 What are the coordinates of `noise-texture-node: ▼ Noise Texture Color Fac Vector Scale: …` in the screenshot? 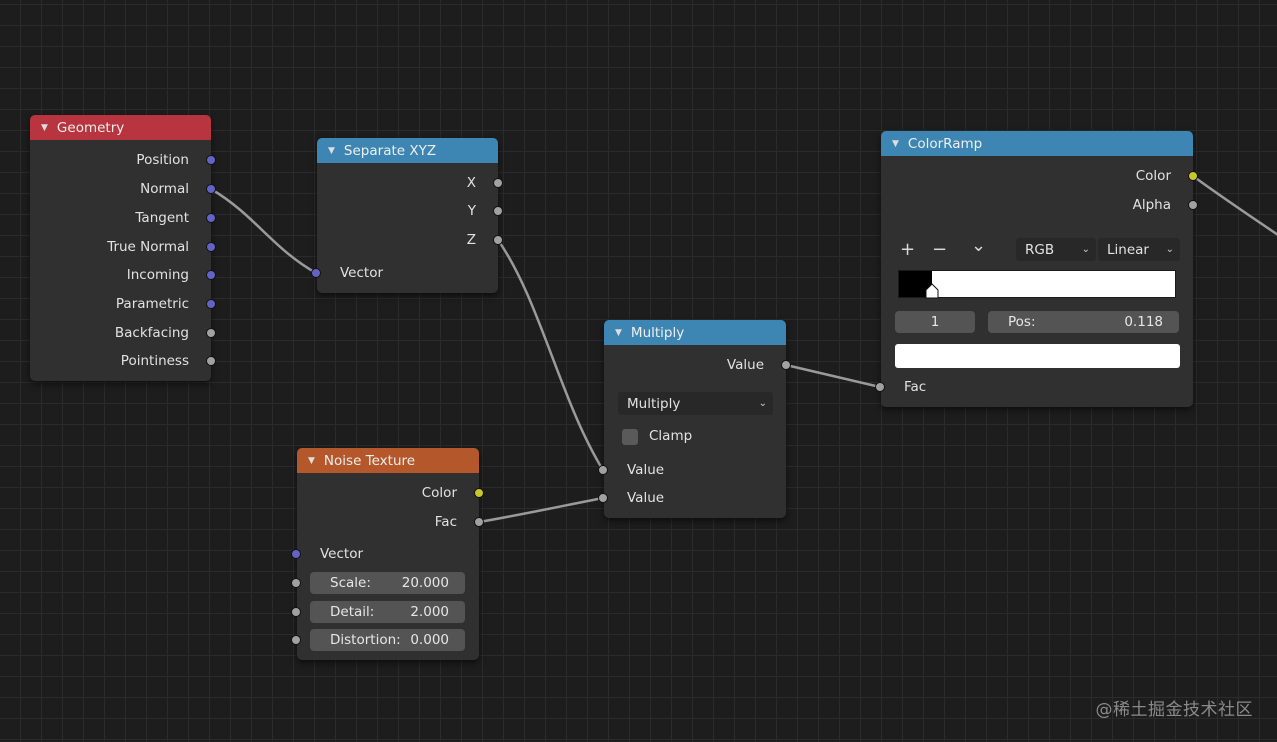 It's located at (388, 554).